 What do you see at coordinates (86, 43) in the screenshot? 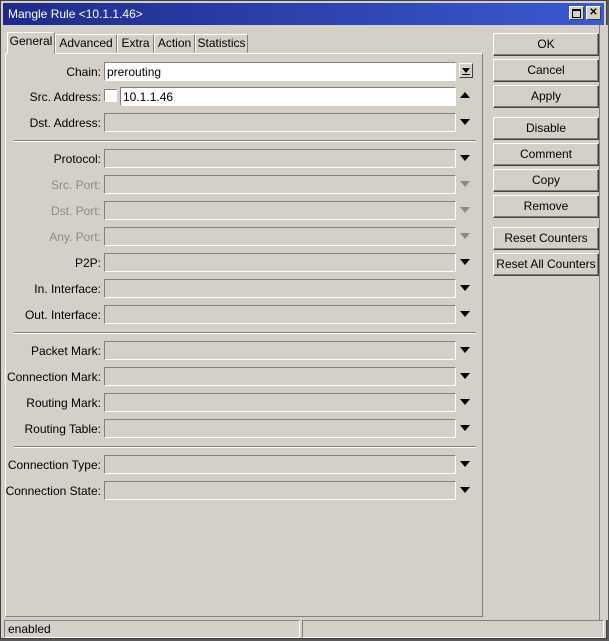
I see `tab-advanced: Advanced` at bounding box center [86, 43].